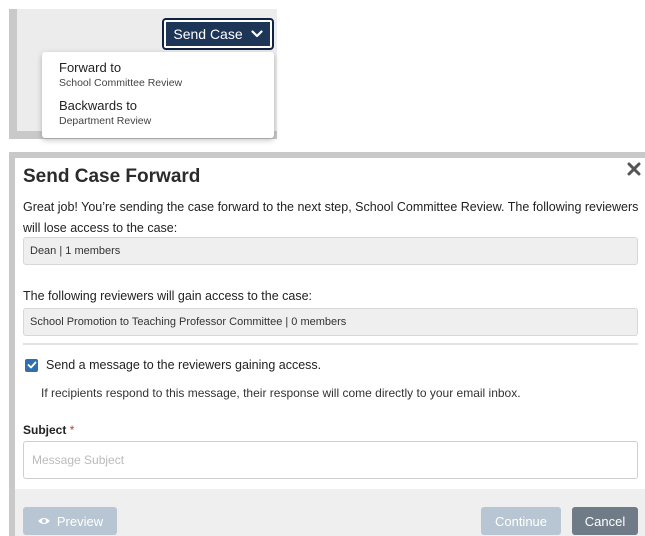 The width and height of the screenshot is (645, 536). Describe the element at coordinates (72, 430) in the screenshot. I see `required-mark: *` at that location.